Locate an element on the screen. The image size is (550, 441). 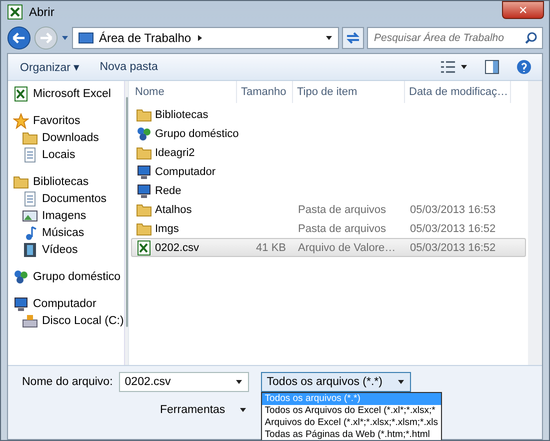
column-header: Tamanho is located at coordinates (265, 92).